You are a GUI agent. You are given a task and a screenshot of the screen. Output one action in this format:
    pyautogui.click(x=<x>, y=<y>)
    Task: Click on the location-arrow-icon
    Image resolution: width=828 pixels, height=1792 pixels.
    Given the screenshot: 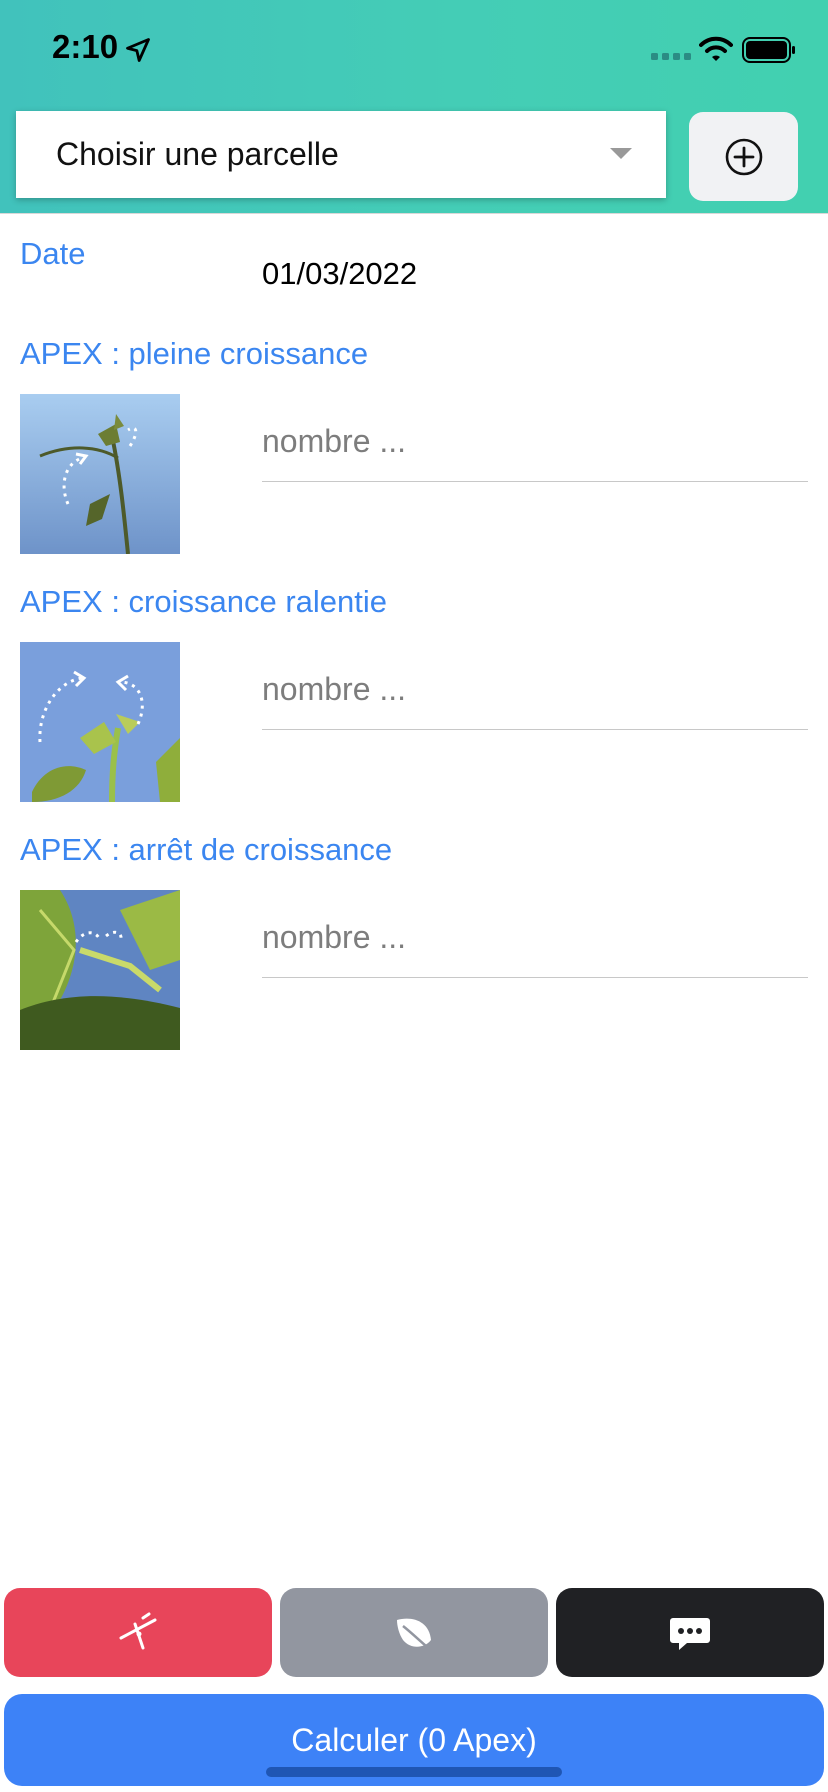 What is the action you would take?
    pyautogui.click(x=138, y=50)
    